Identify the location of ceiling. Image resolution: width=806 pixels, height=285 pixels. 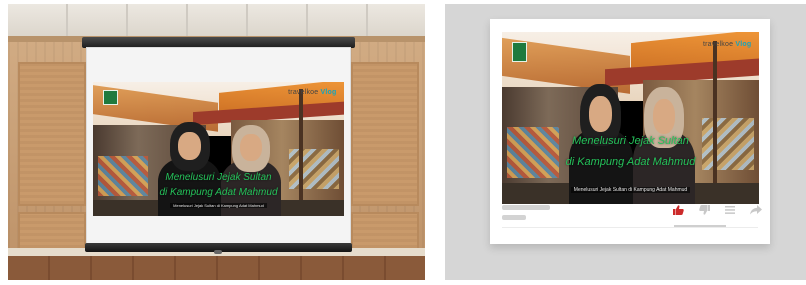
(216, 20).